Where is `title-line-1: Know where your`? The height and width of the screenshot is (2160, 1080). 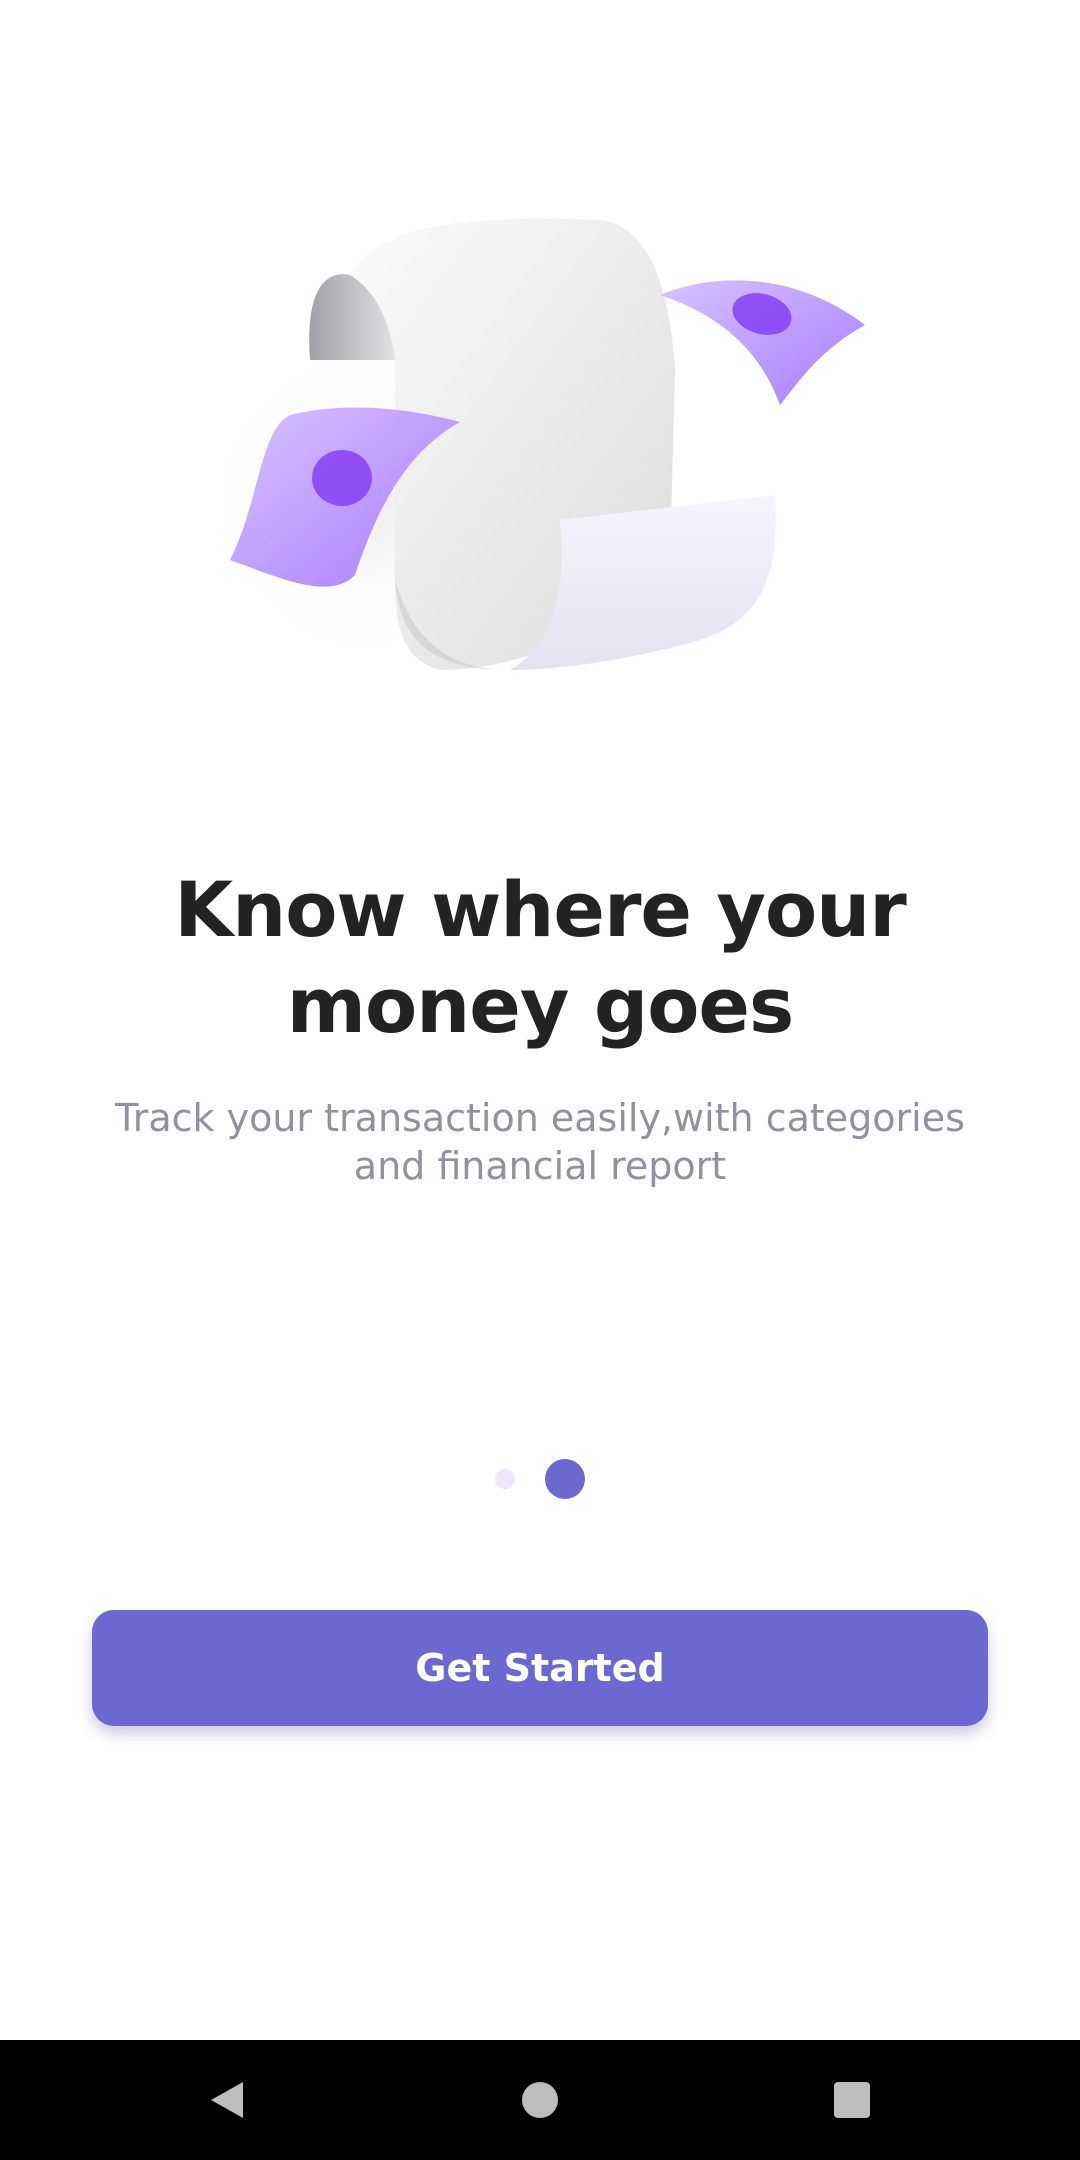 title-line-1: Know where your is located at coordinates (540, 909).